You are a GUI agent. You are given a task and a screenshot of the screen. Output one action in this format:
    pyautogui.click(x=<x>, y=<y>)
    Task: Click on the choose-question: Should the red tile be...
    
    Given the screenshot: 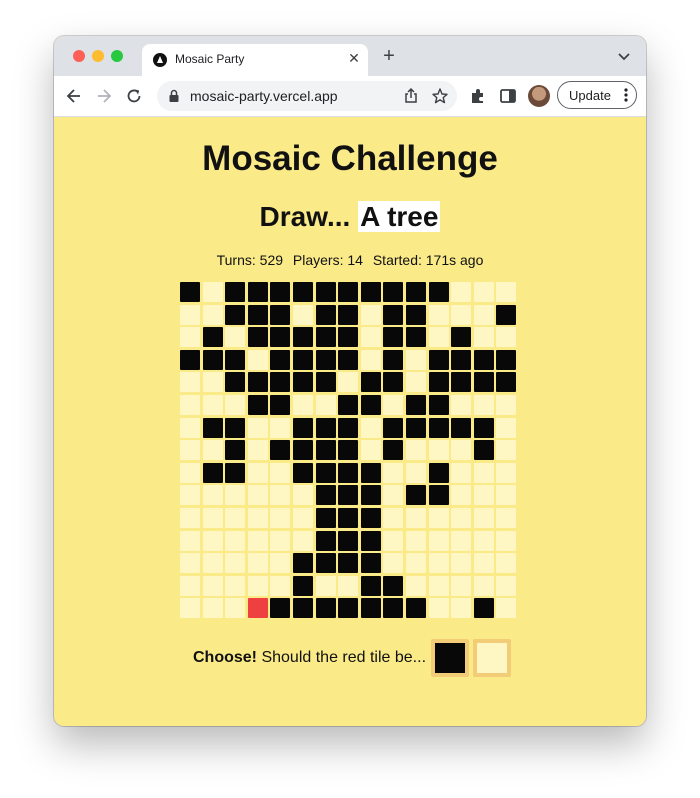 What is the action you would take?
    pyautogui.click(x=344, y=657)
    